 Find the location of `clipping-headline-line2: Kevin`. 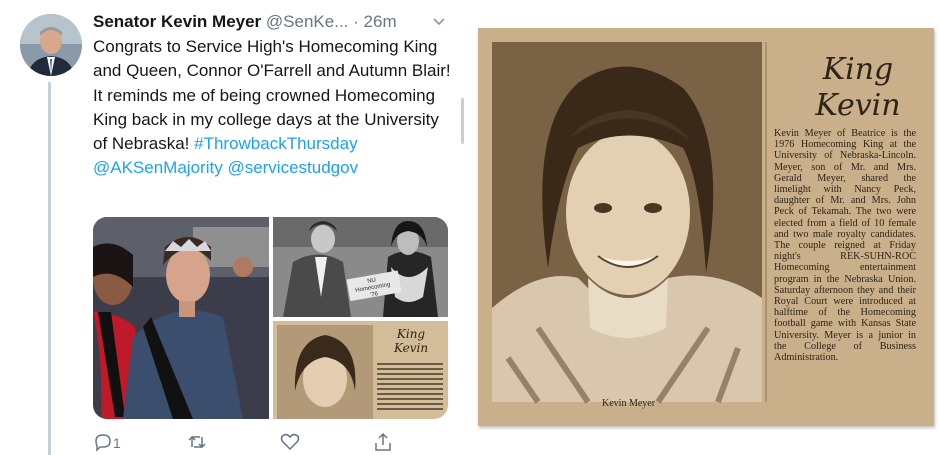

clipping-headline-line2: Kevin is located at coordinates (858, 105).